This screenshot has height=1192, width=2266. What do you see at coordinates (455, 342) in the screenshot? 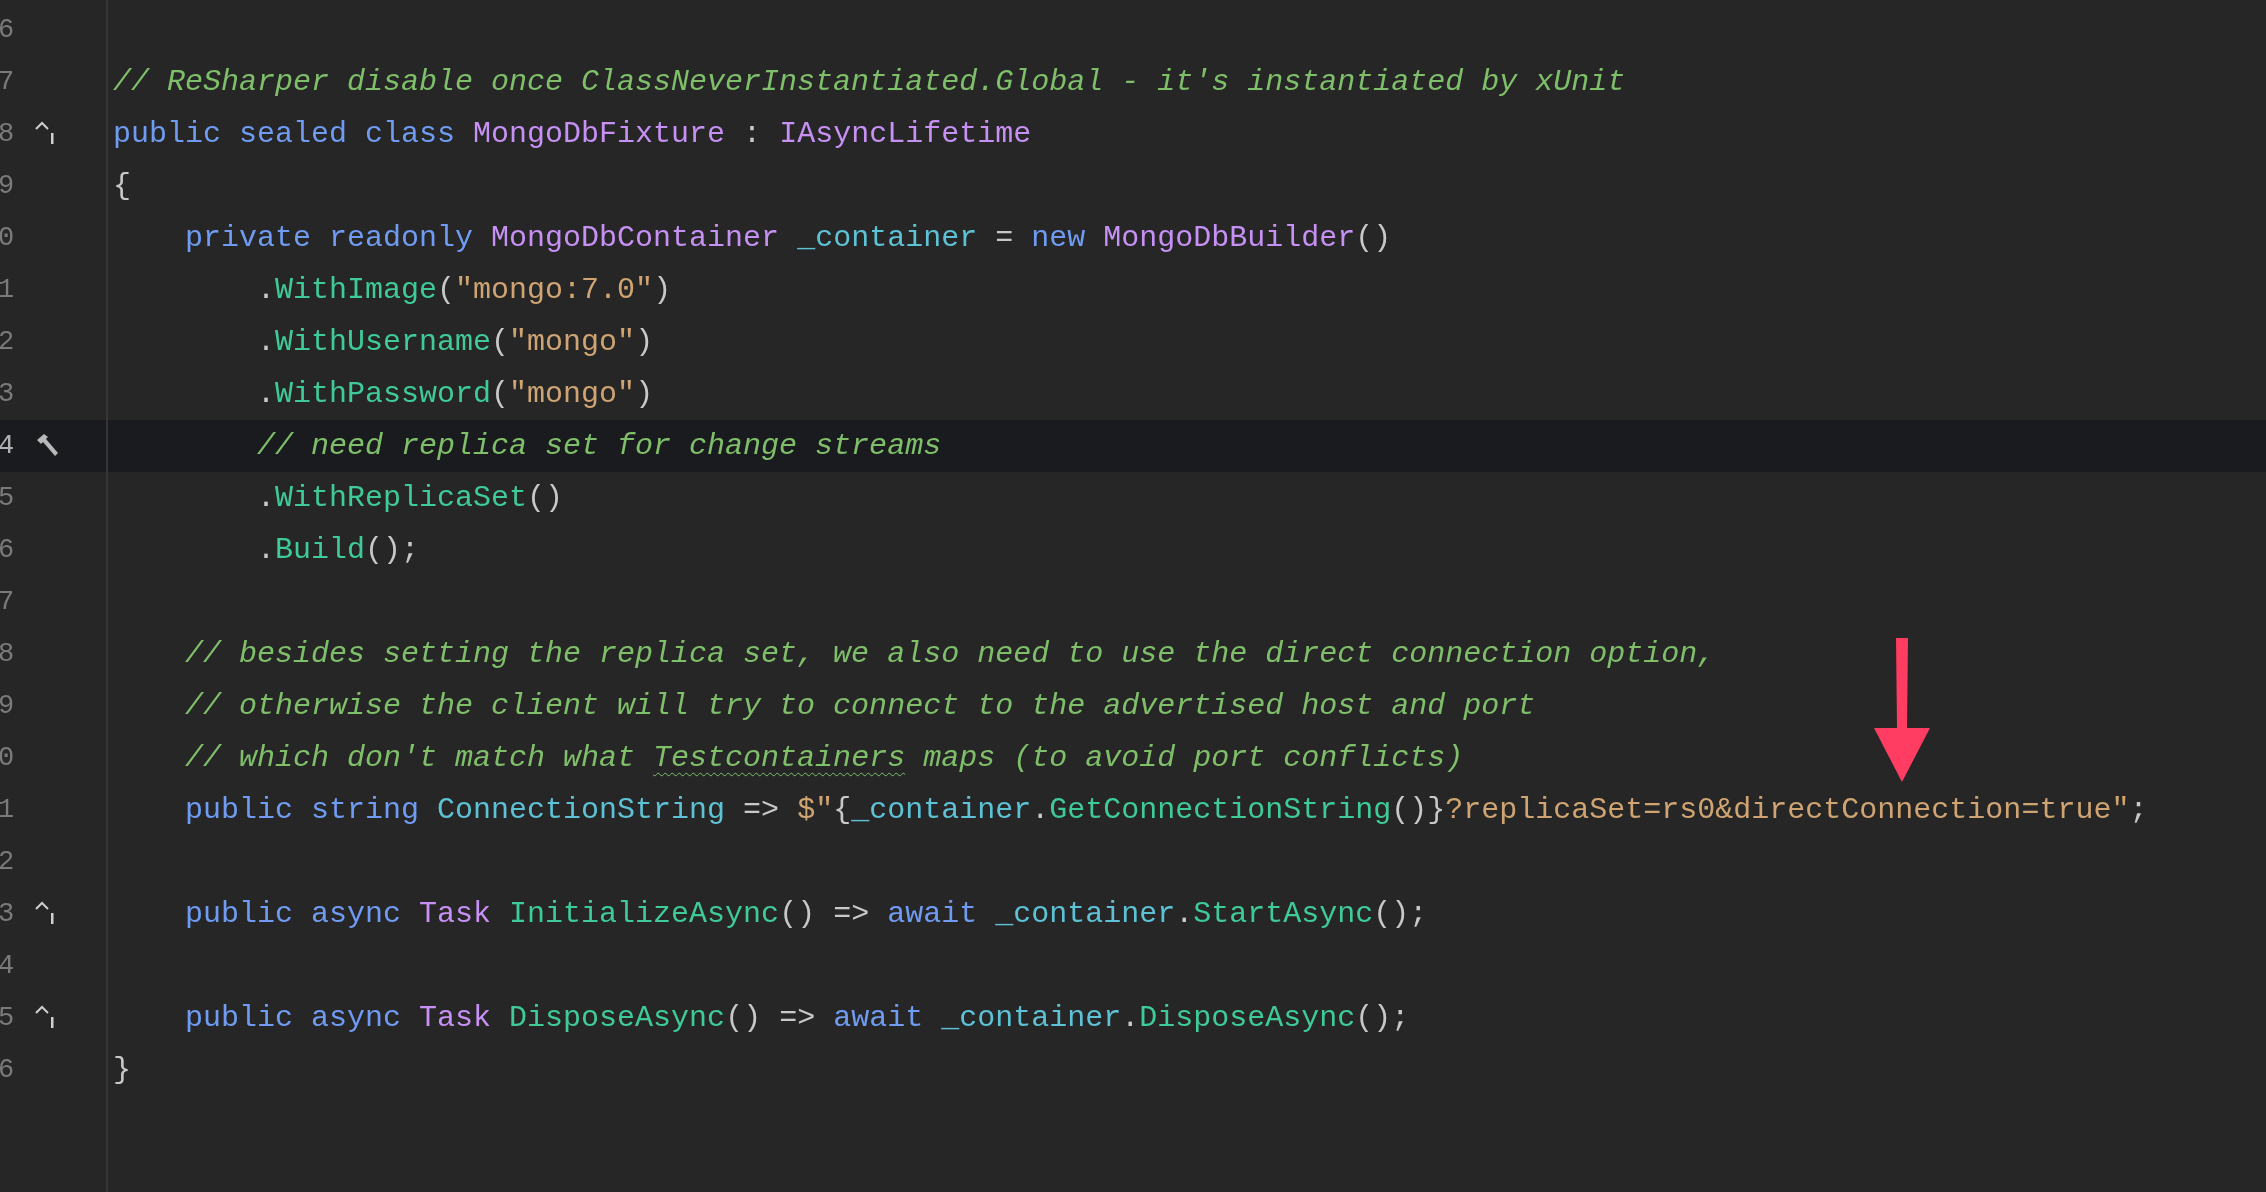
I see `code-line: .WithUsername("mongo")` at bounding box center [455, 342].